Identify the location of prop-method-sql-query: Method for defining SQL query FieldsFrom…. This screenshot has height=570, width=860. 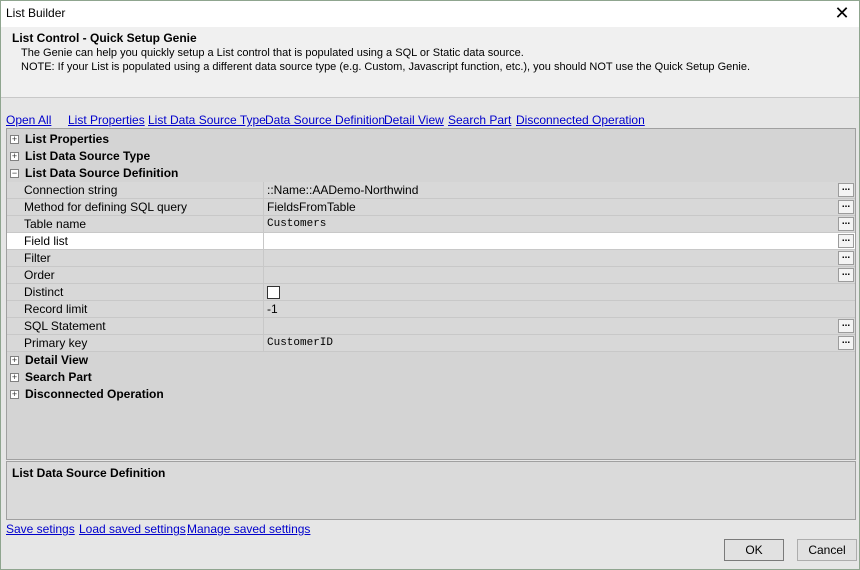
(431, 207).